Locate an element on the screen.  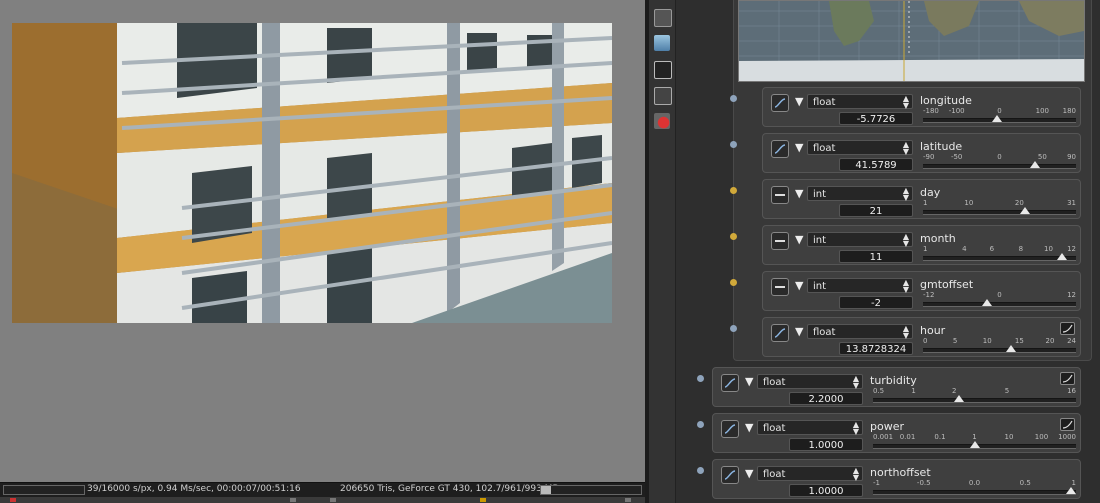
slider-tick-label: 0.1 is located at coordinates (940, 437).